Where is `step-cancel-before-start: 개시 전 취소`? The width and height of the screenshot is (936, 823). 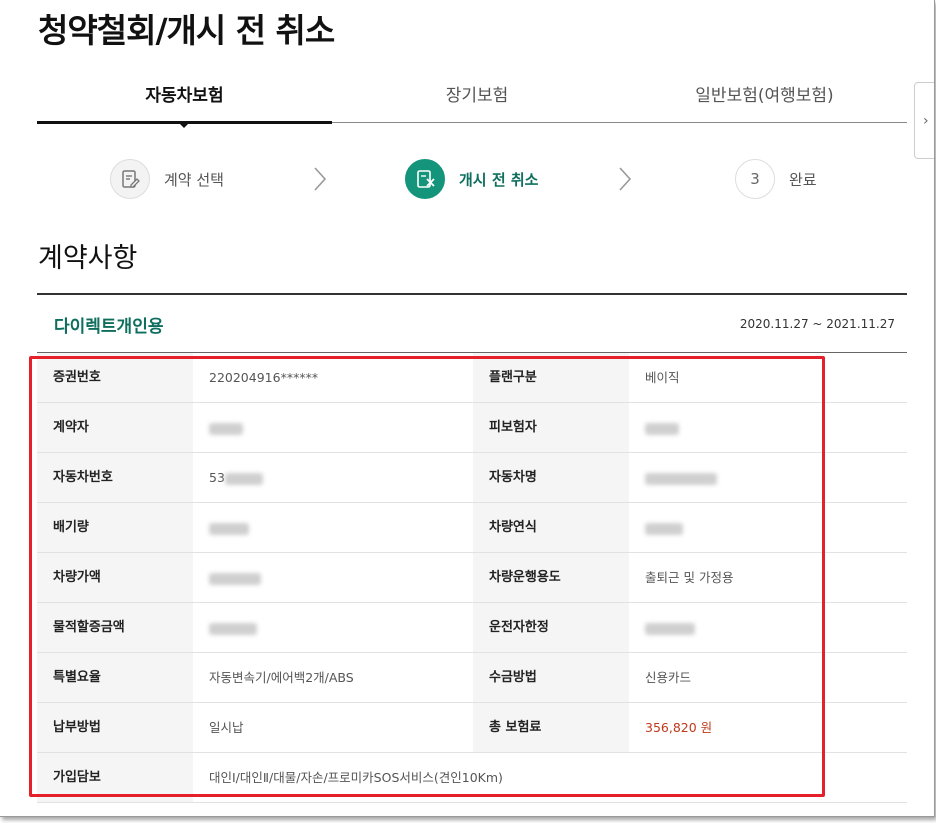 step-cancel-before-start: 개시 전 취소 is located at coordinates (471, 179).